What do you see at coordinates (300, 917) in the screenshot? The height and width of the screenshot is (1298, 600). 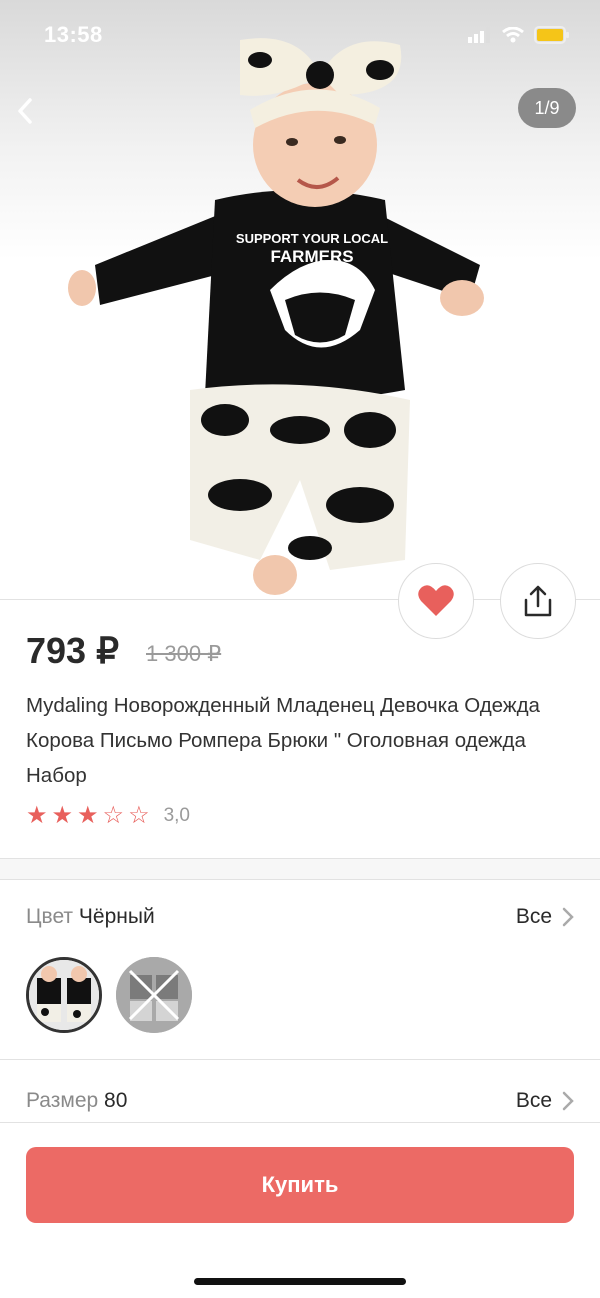 I see `color-option-row: Цвет Чёрный Все` at bounding box center [300, 917].